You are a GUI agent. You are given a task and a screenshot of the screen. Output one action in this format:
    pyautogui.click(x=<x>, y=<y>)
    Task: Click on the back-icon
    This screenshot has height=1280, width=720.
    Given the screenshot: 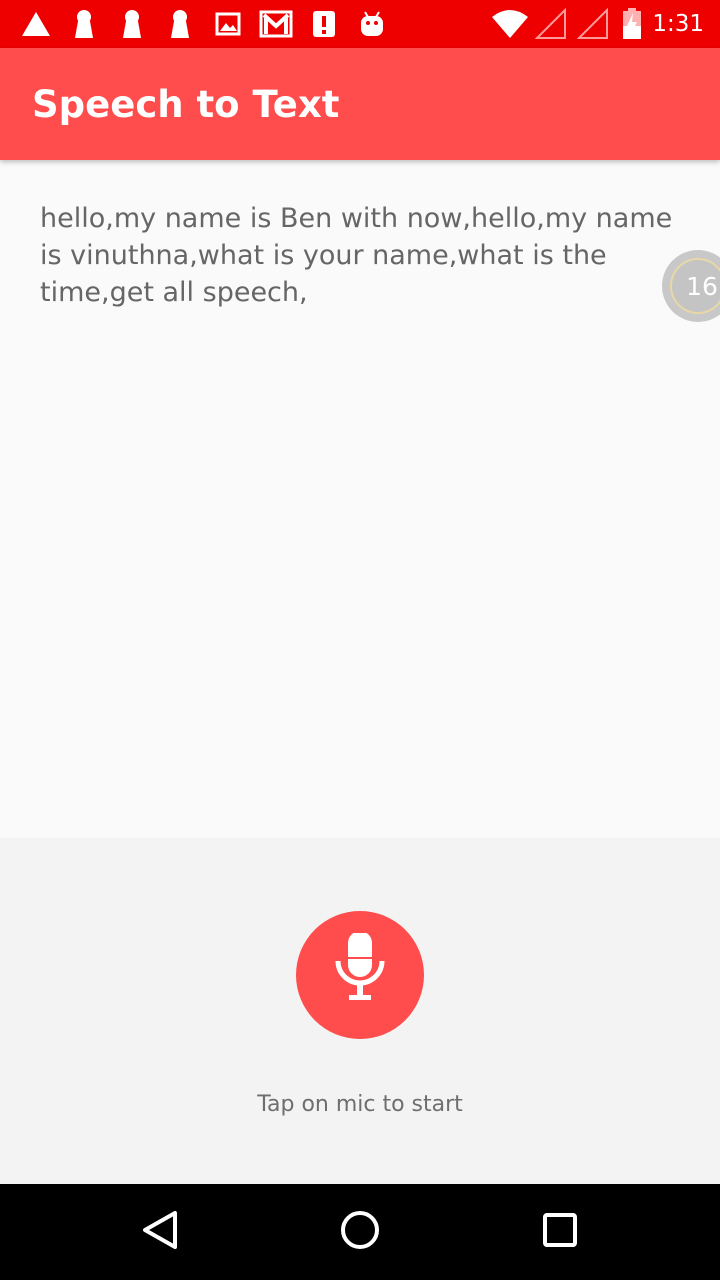 What is the action you would take?
    pyautogui.click(x=160, y=1232)
    